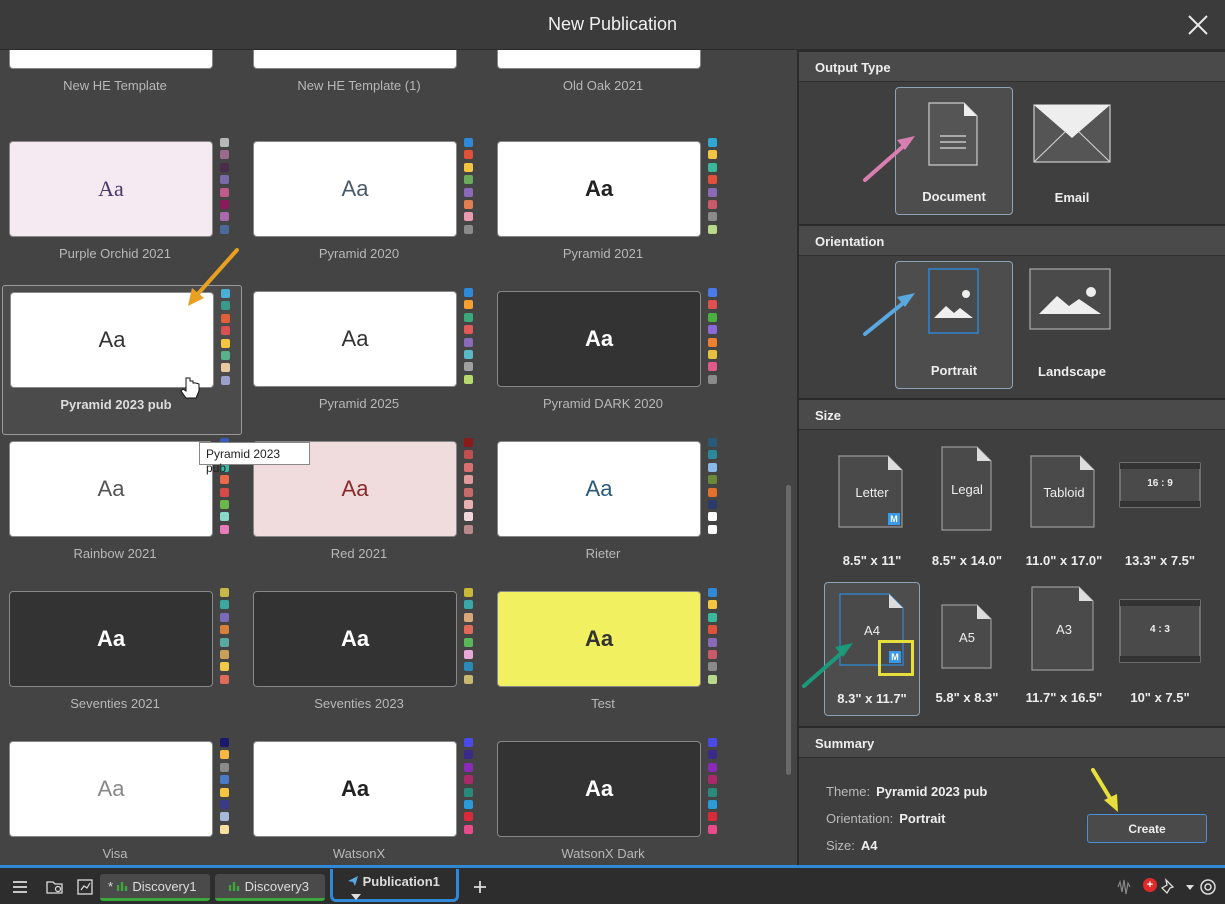 This screenshot has width=1225, height=904. What do you see at coordinates (610, 660) in the screenshot?
I see `theme-tile: Aa Test` at bounding box center [610, 660].